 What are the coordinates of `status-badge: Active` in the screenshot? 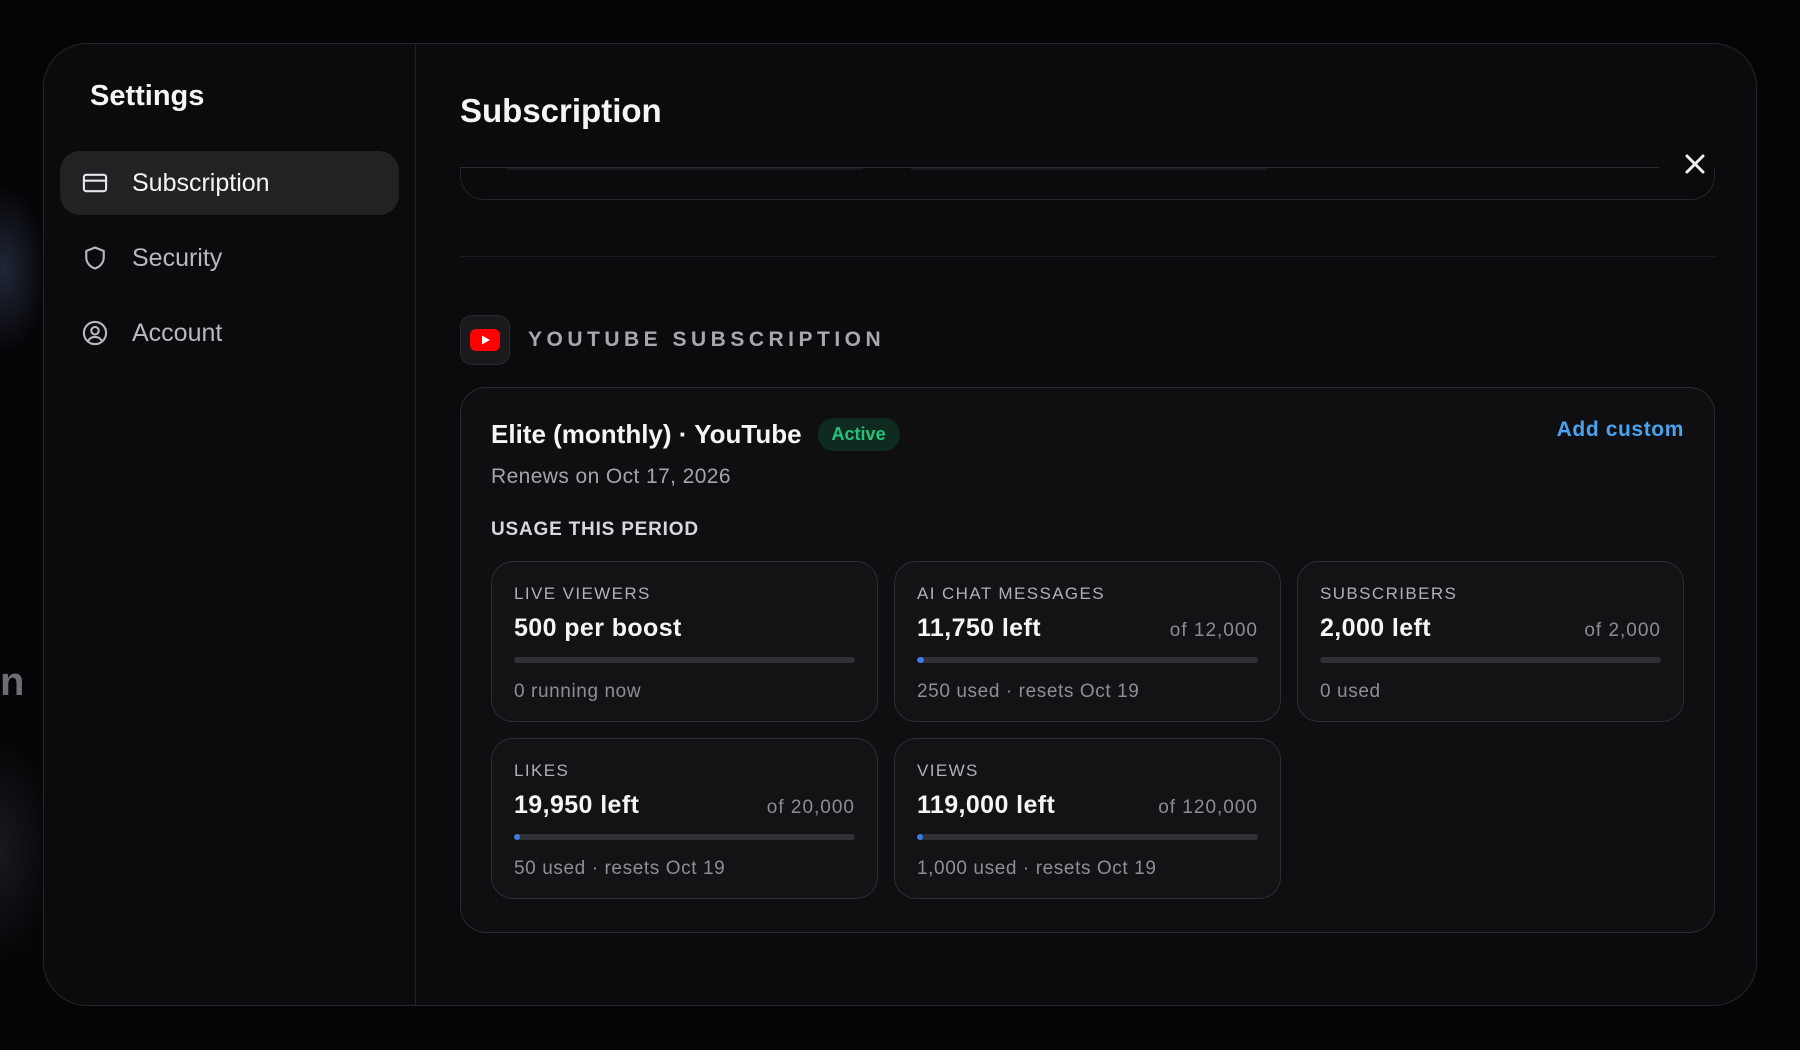 It's located at (858, 434).